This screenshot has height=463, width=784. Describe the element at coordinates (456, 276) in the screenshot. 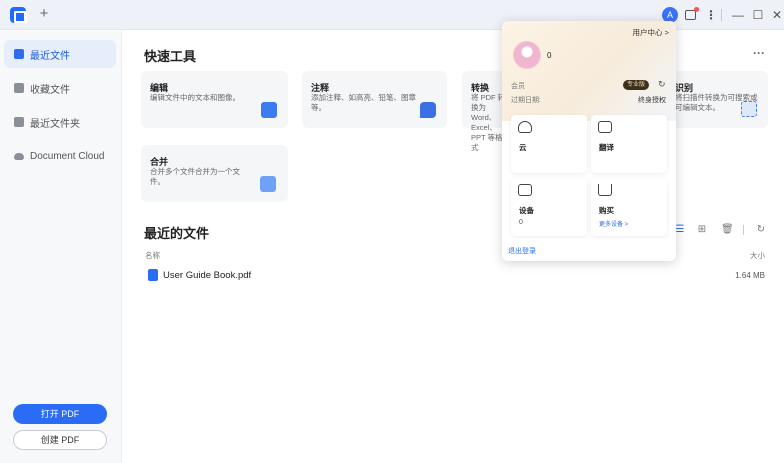

I see `table-row: User Guide Book.pdf 1.64 MB` at that location.